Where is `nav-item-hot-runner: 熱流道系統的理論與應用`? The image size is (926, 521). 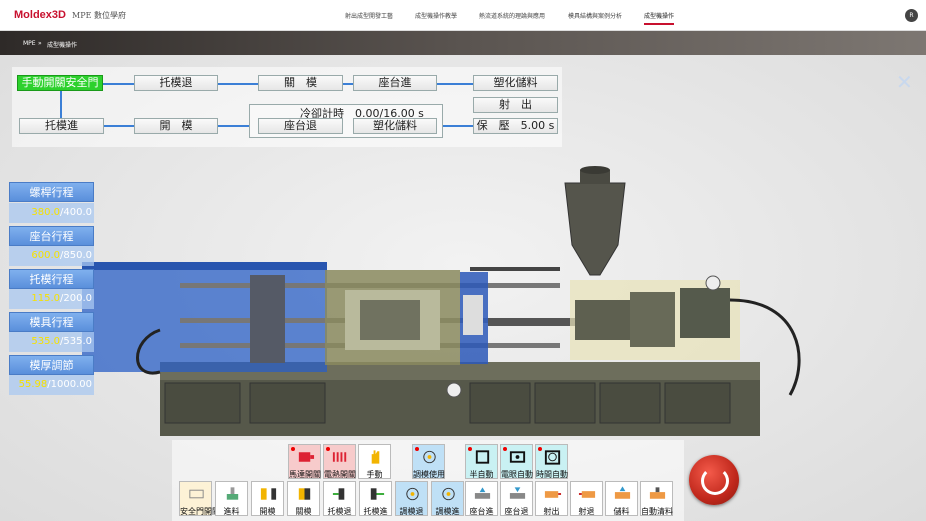 nav-item-hot-runner: 熱流道系統的理論與應用 is located at coordinates (512, 15).